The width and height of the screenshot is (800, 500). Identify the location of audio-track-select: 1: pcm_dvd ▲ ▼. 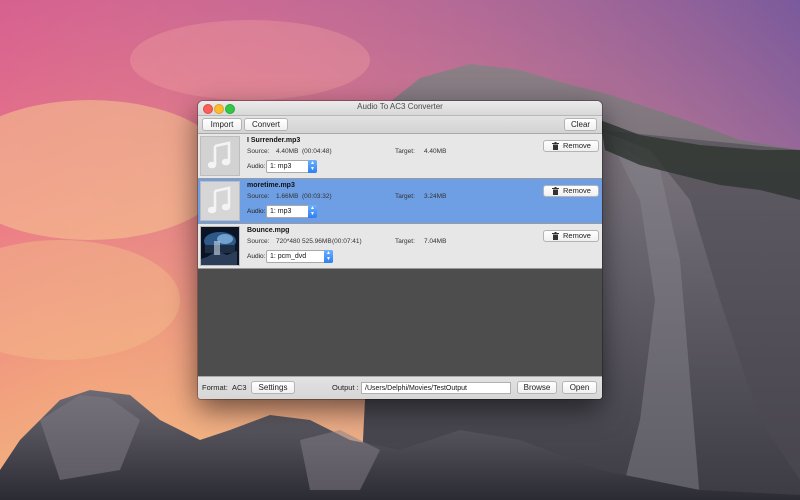
(299, 256).